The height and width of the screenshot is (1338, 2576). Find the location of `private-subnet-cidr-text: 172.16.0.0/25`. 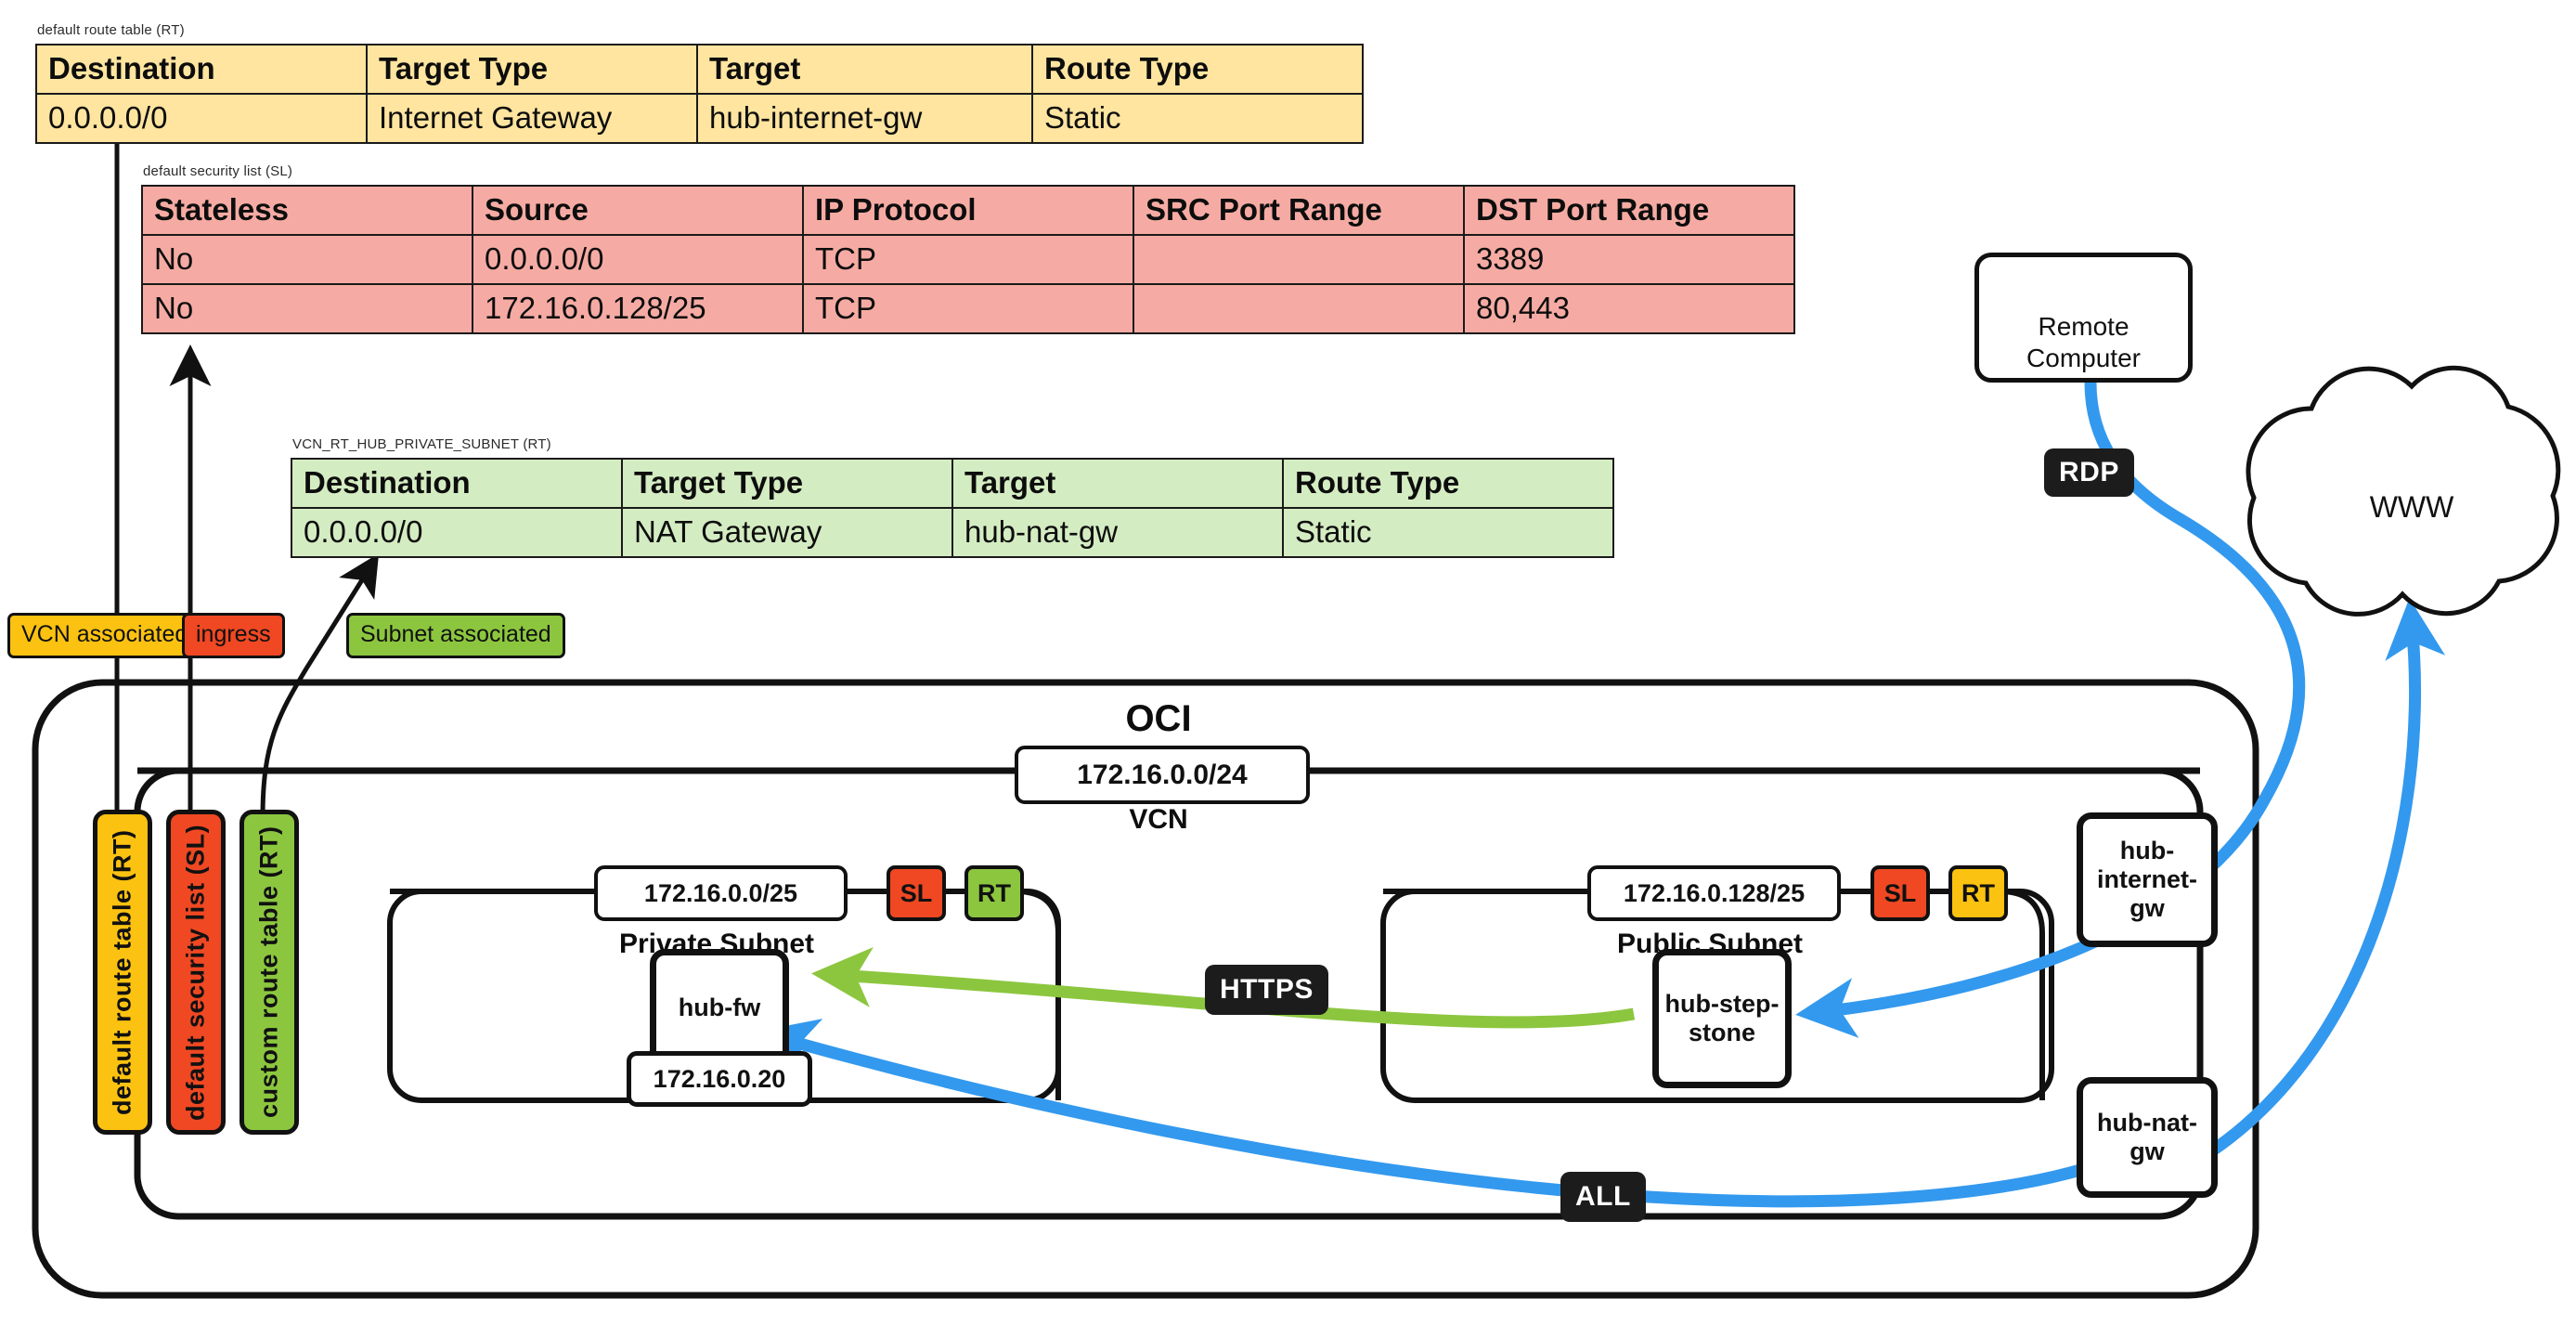

private-subnet-cidr-text: 172.16.0.0/25 is located at coordinates (720, 892).